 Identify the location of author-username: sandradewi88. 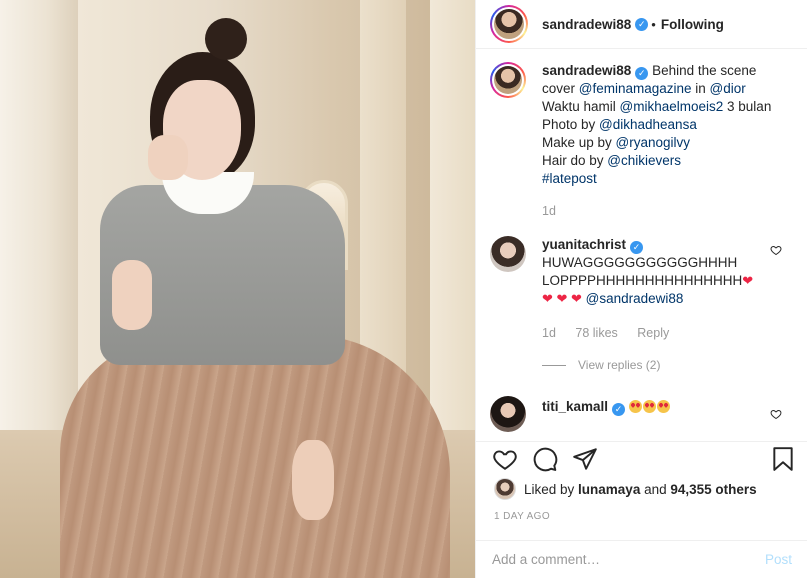
(586, 24).